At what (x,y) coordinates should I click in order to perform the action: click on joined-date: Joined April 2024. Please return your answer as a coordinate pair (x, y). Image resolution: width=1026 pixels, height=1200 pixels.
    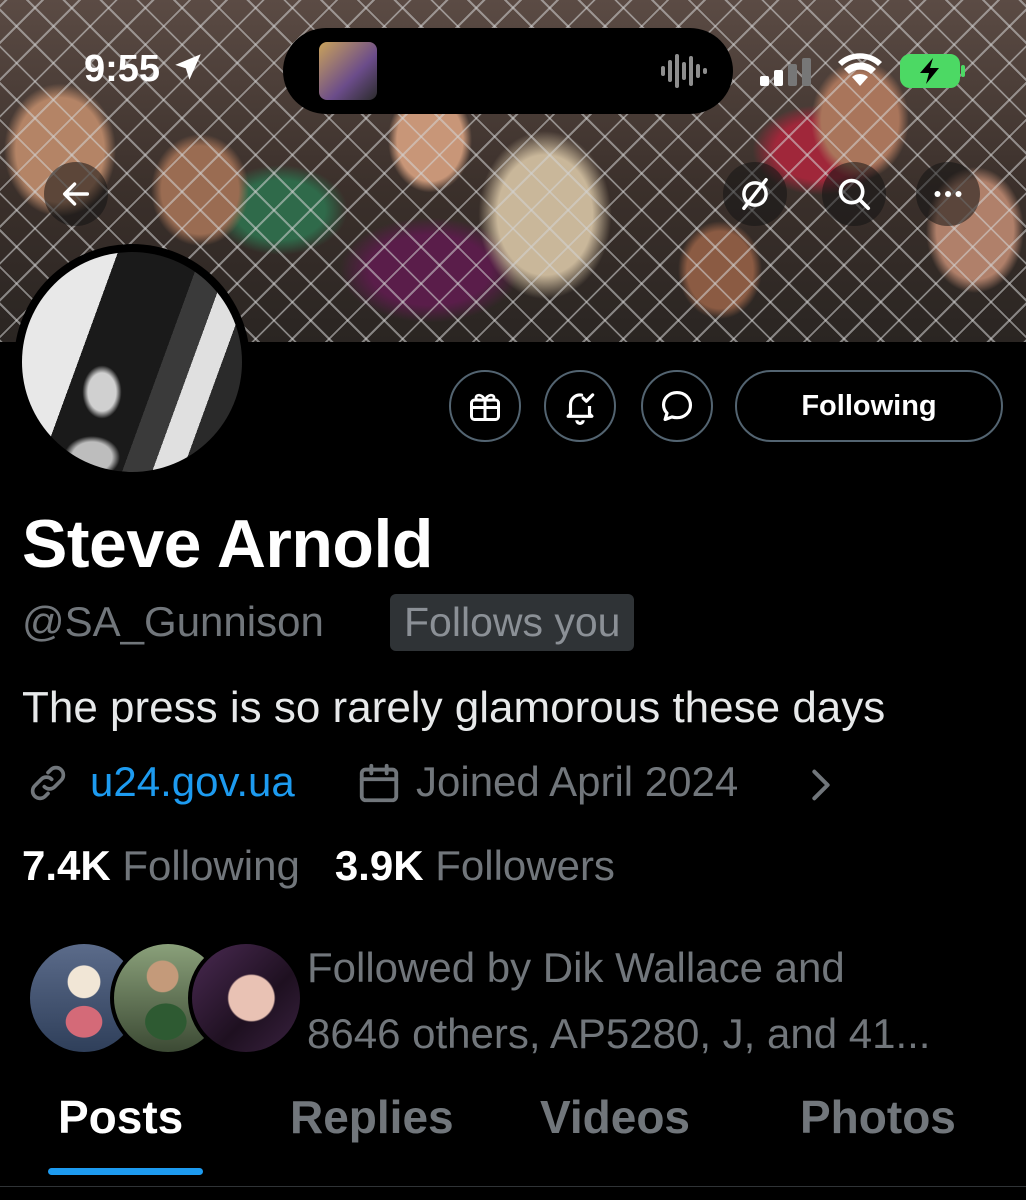
    Looking at the image, I should click on (577, 782).